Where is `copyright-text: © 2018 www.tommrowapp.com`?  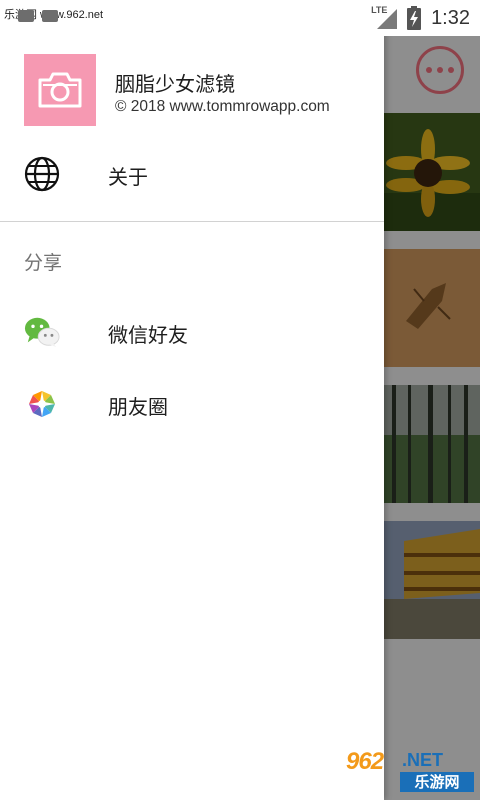 copyright-text: © 2018 www.tommrowapp.com is located at coordinates (222, 106).